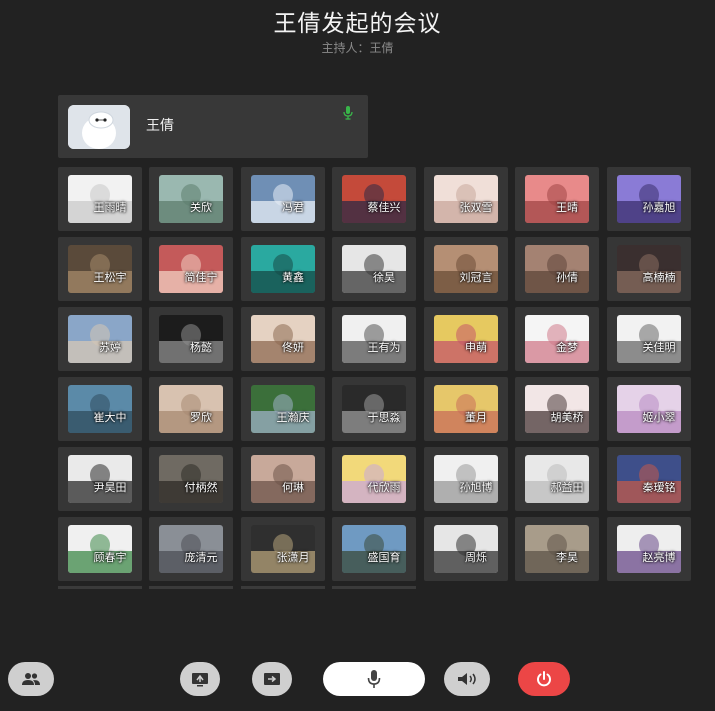 The width and height of the screenshot is (715, 711). I want to click on participant-tile: 董月, so click(466, 409).